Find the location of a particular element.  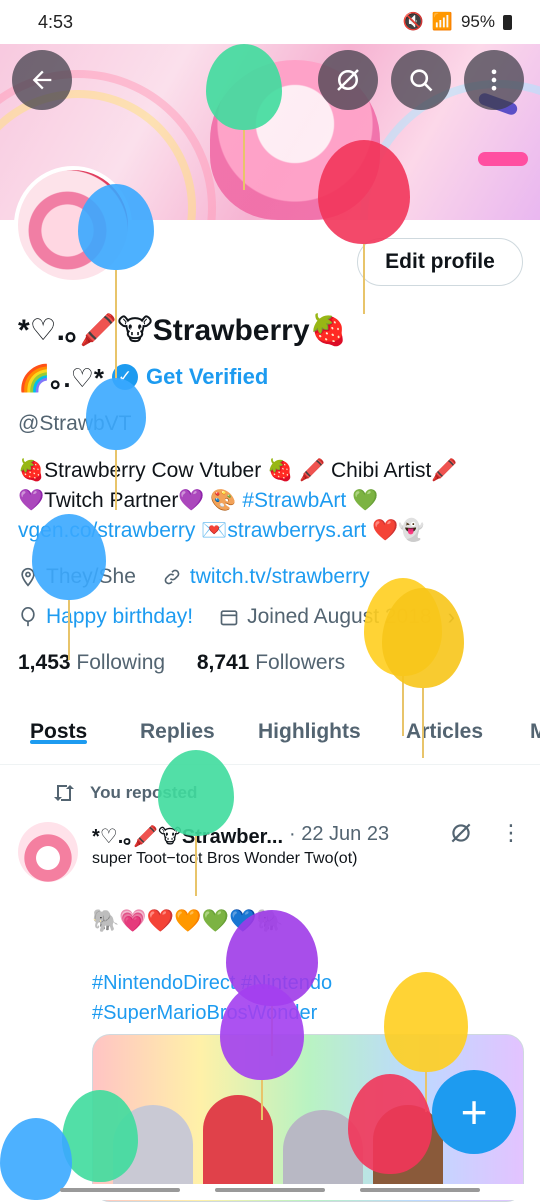

mute-icon: 🔇 is located at coordinates (413, 21).